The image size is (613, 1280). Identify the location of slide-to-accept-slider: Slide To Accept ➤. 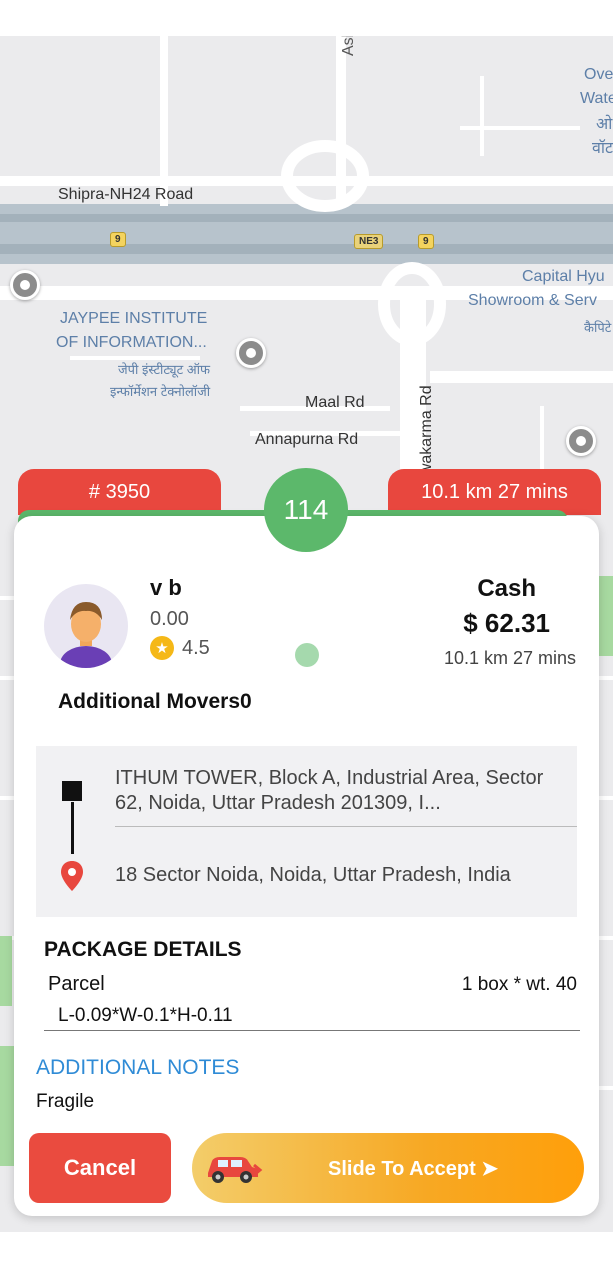
(388, 1168).